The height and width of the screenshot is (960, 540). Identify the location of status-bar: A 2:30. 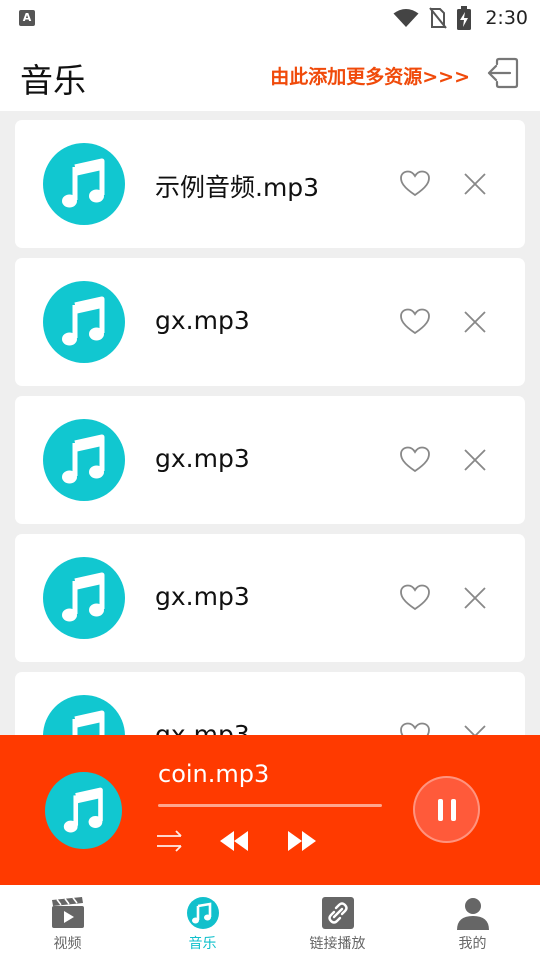
(270, 18).